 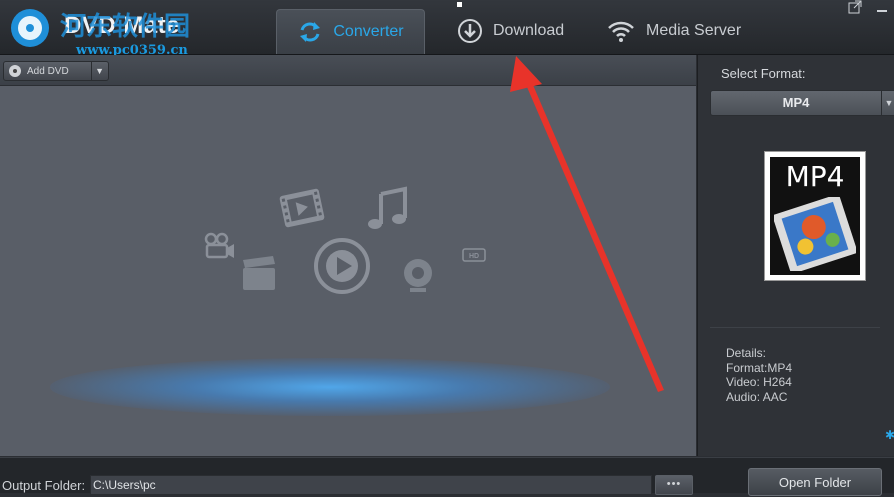 What do you see at coordinates (889, 435) in the screenshot?
I see `gear-icon: ✱` at bounding box center [889, 435].